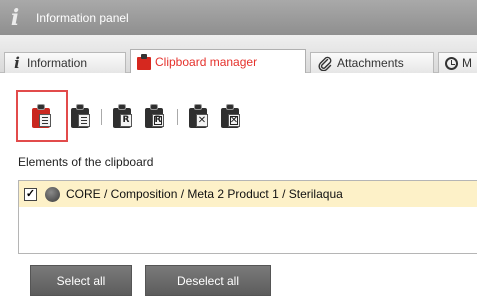 The width and height of the screenshot is (477, 306). What do you see at coordinates (206, 62) in the screenshot?
I see `tab-clipboard-manager-label: Clipboard manager` at bounding box center [206, 62].